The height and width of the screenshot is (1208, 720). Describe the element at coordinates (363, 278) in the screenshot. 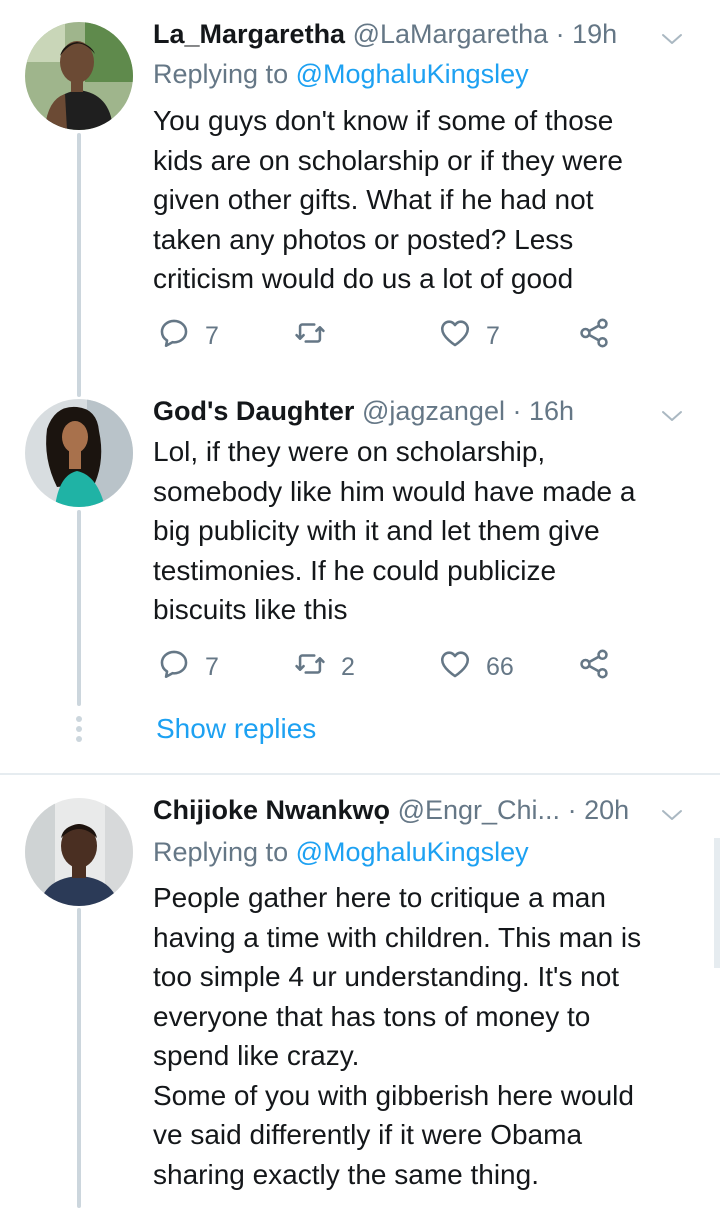

I see `tweet-text-line: criticism would do us a lot of good` at that location.